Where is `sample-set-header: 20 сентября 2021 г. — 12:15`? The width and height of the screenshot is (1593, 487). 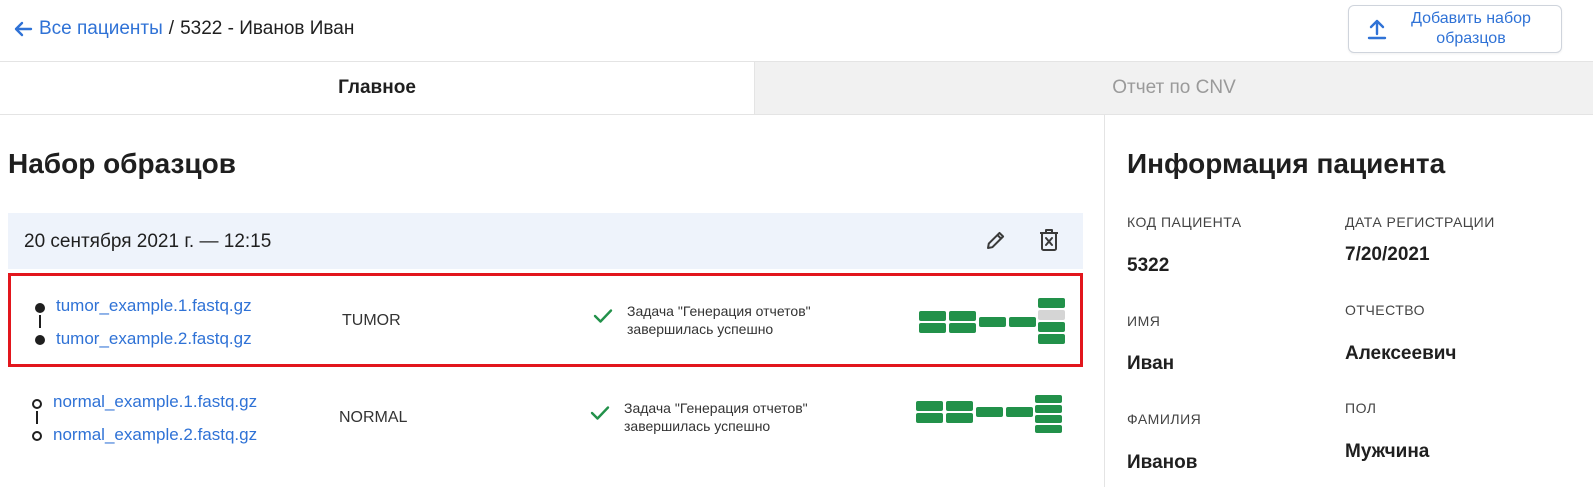
sample-set-header: 20 сентября 2021 г. — 12:15 is located at coordinates (545, 241).